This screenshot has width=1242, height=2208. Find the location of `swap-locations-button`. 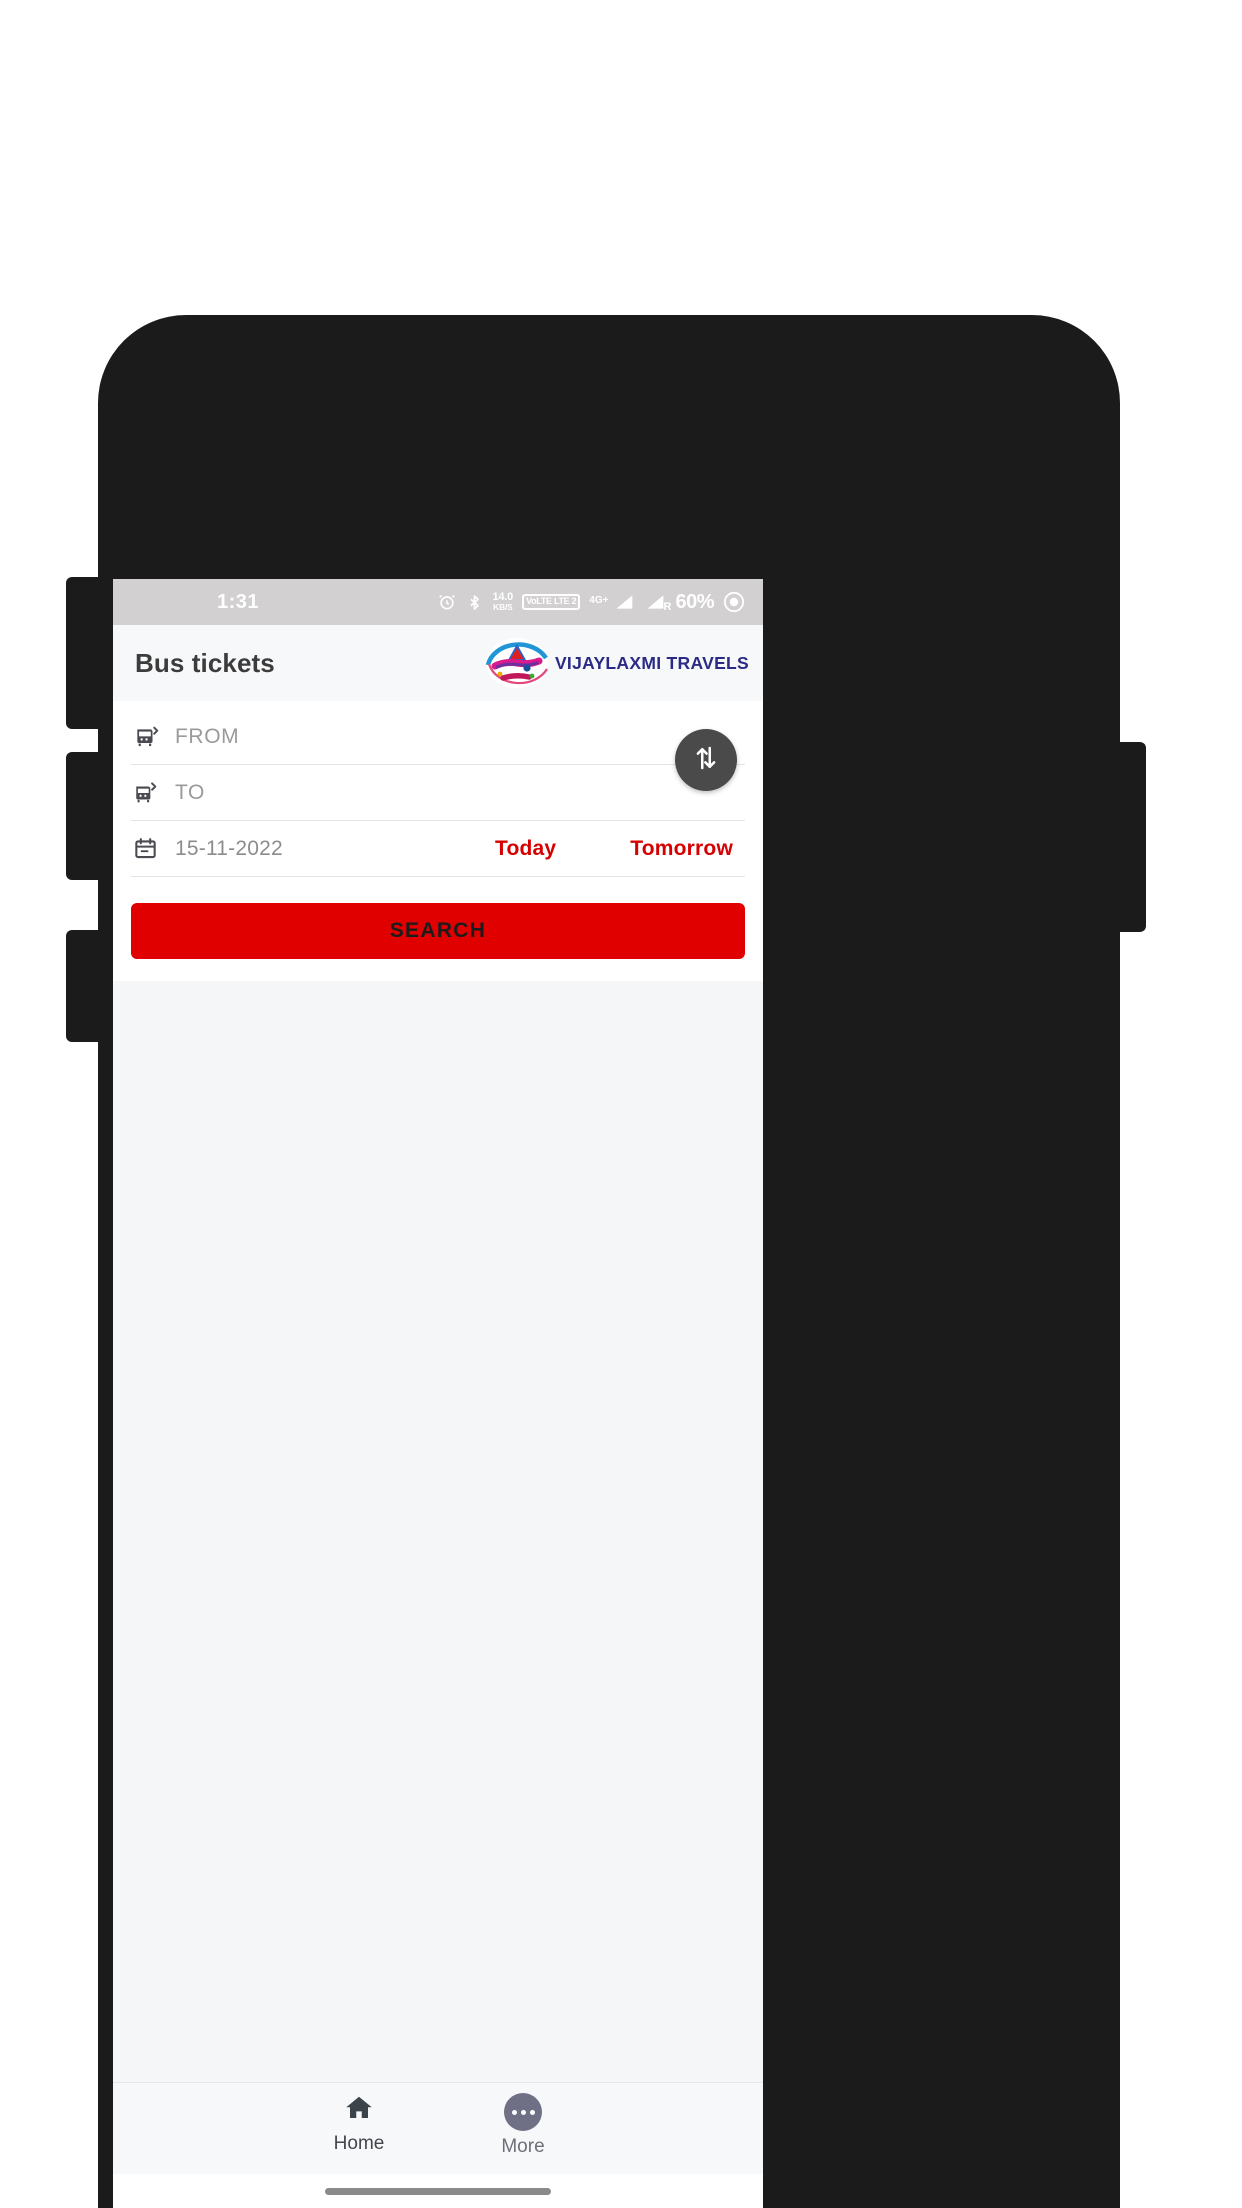

swap-locations-button is located at coordinates (706, 760).